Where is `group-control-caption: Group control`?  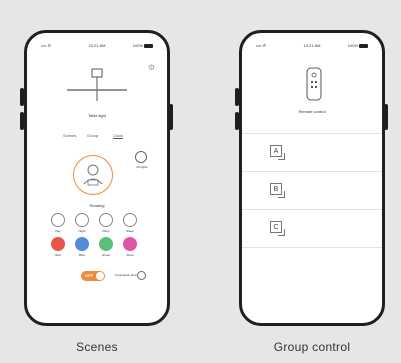 group-control-caption: Group control is located at coordinates (312, 347).